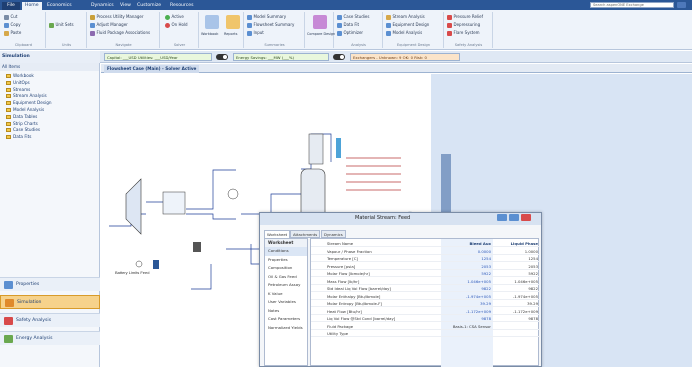 The image size is (692, 367). Describe the element at coordinates (286, 311) in the screenshot. I see `side-item-notes: Notes` at that location.